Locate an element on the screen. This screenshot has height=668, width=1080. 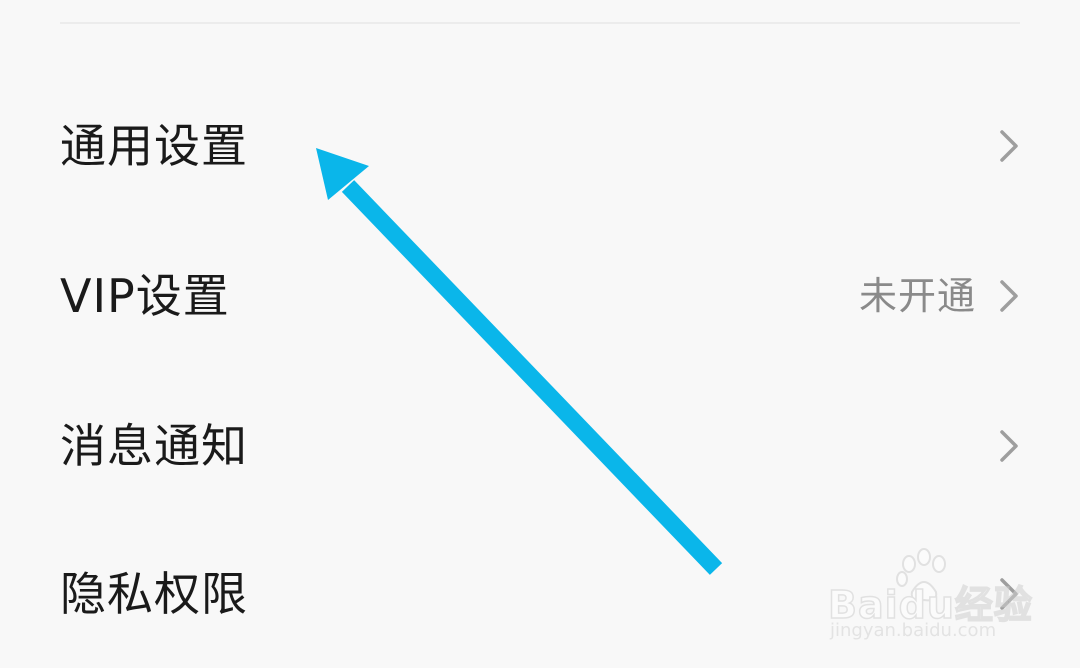
divider is located at coordinates (540, 23).